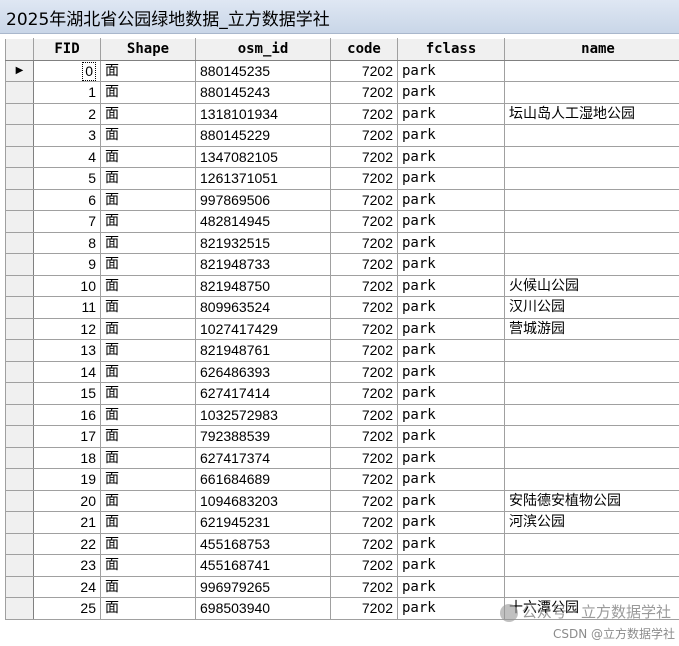 The width and height of the screenshot is (679, 646). Describe the element at coordinates (263, 522) in the screenshot. I see `cell-osm-id: 621945231` at that location.